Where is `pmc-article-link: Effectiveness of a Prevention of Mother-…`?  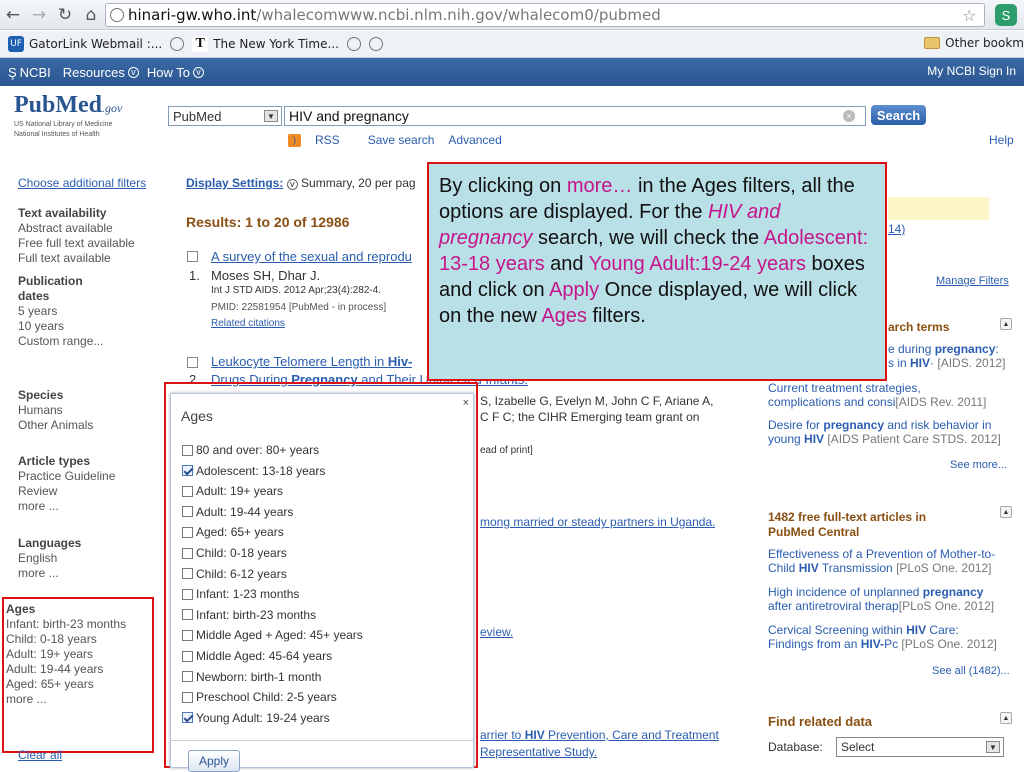
pmc-article-link: Effectiveness of a Prevention of Mother-… is located at coordinates (893, 554).